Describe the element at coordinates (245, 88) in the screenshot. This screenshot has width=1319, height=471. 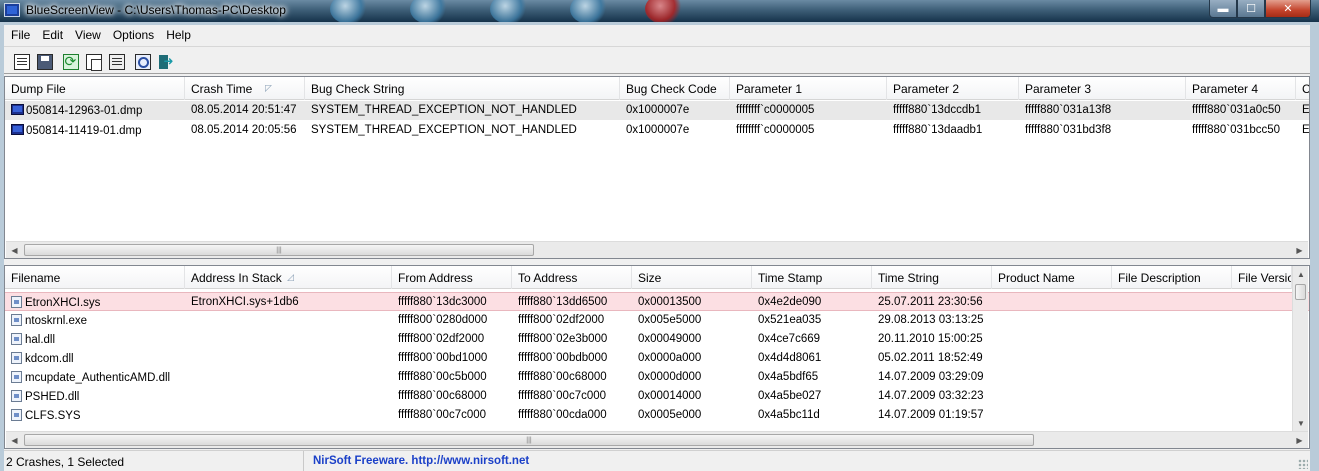
I see `column-header-crash-time: Crash Time ◸` at that location.